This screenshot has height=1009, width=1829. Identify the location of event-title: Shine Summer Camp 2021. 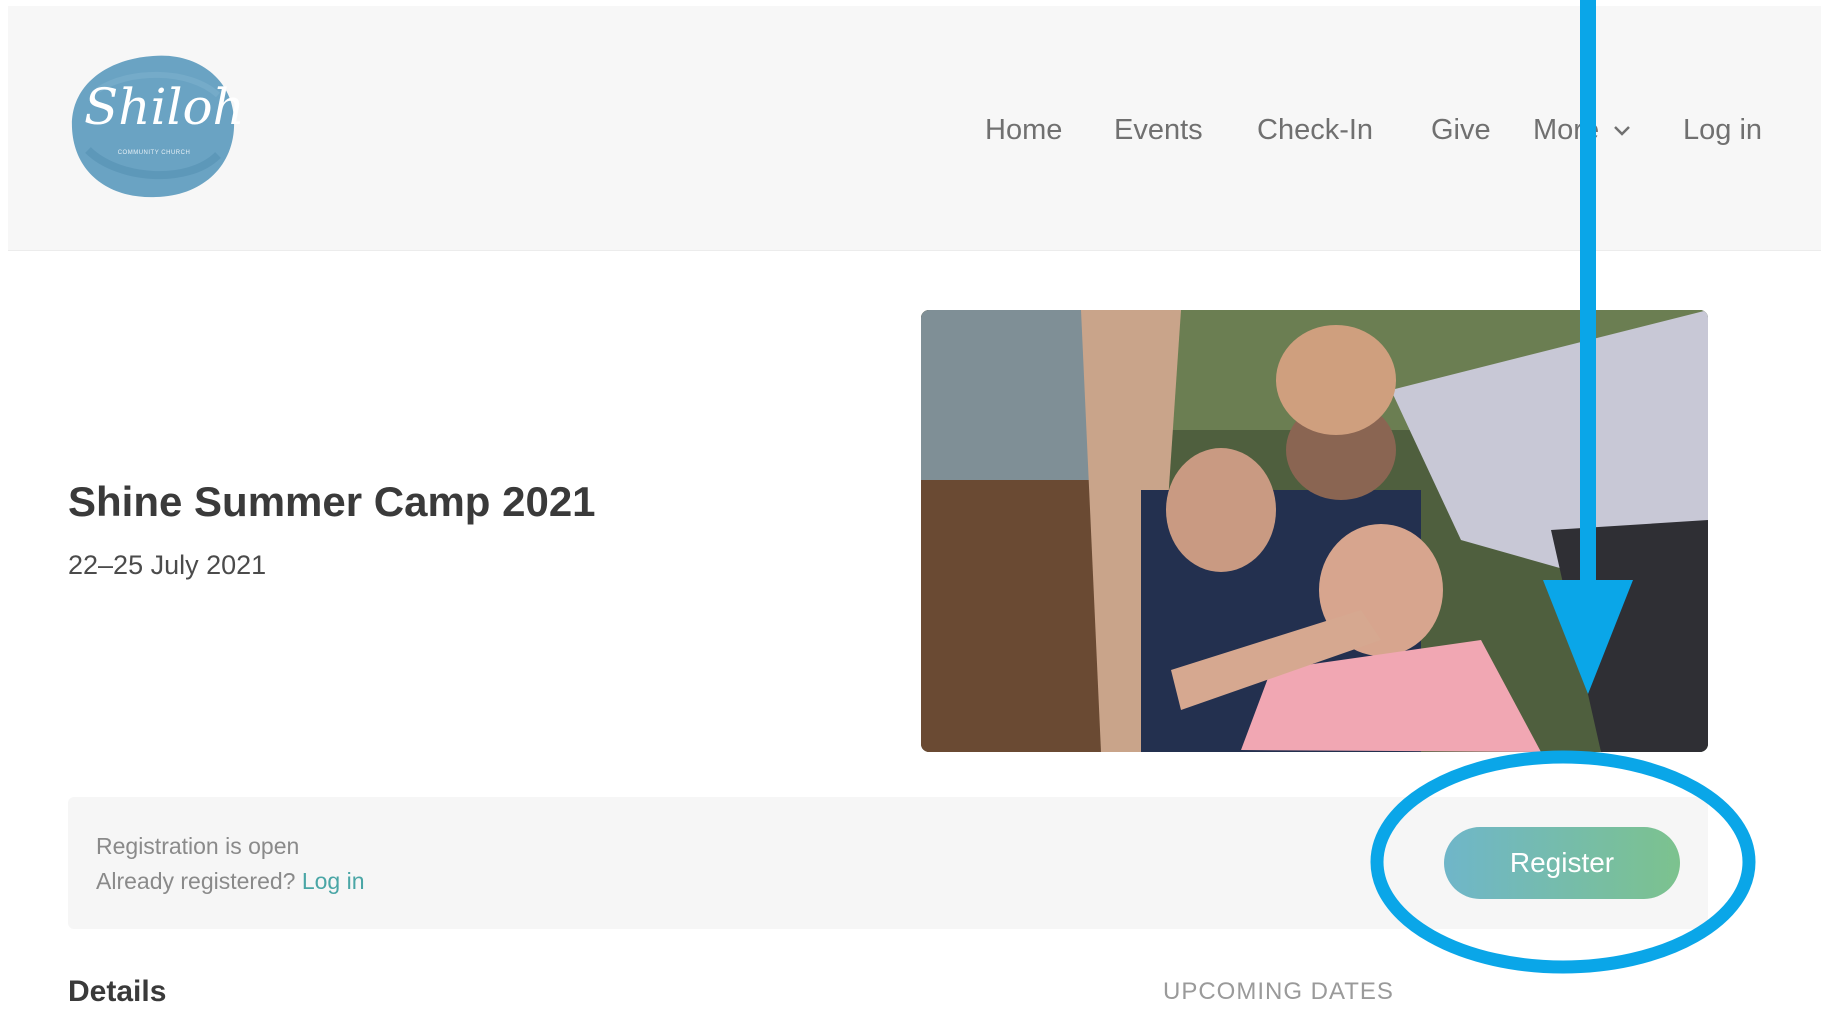
(332, 501).